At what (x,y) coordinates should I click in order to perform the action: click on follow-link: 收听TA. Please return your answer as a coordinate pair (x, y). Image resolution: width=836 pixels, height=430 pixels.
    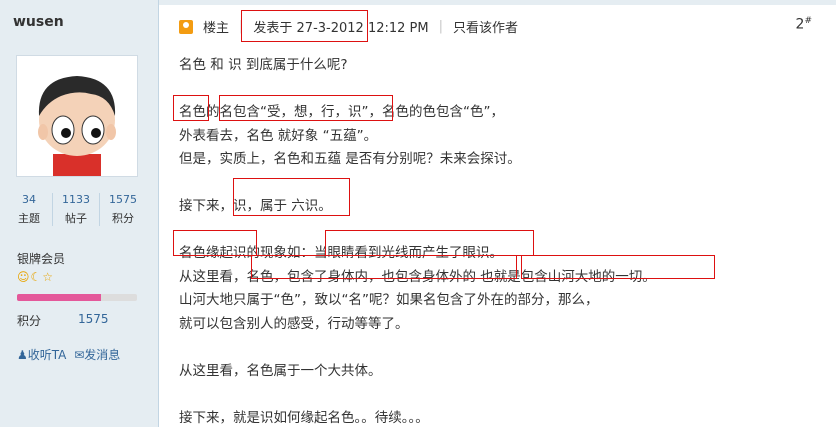
    Looking at the image, I should click on (47, 355).